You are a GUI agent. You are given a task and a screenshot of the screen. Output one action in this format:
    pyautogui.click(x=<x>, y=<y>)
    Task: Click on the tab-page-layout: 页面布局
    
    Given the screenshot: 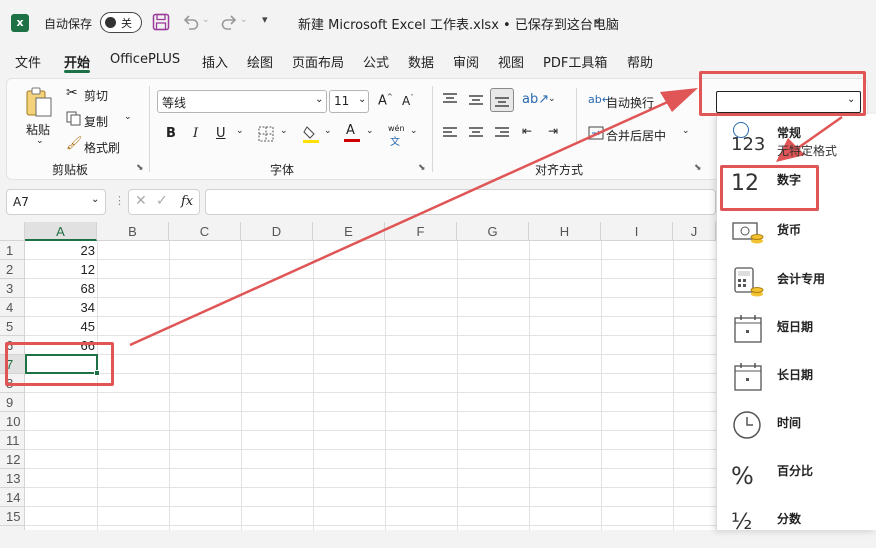 What is the action you would take?
    pyautogui.click(x=318, y=61)
    